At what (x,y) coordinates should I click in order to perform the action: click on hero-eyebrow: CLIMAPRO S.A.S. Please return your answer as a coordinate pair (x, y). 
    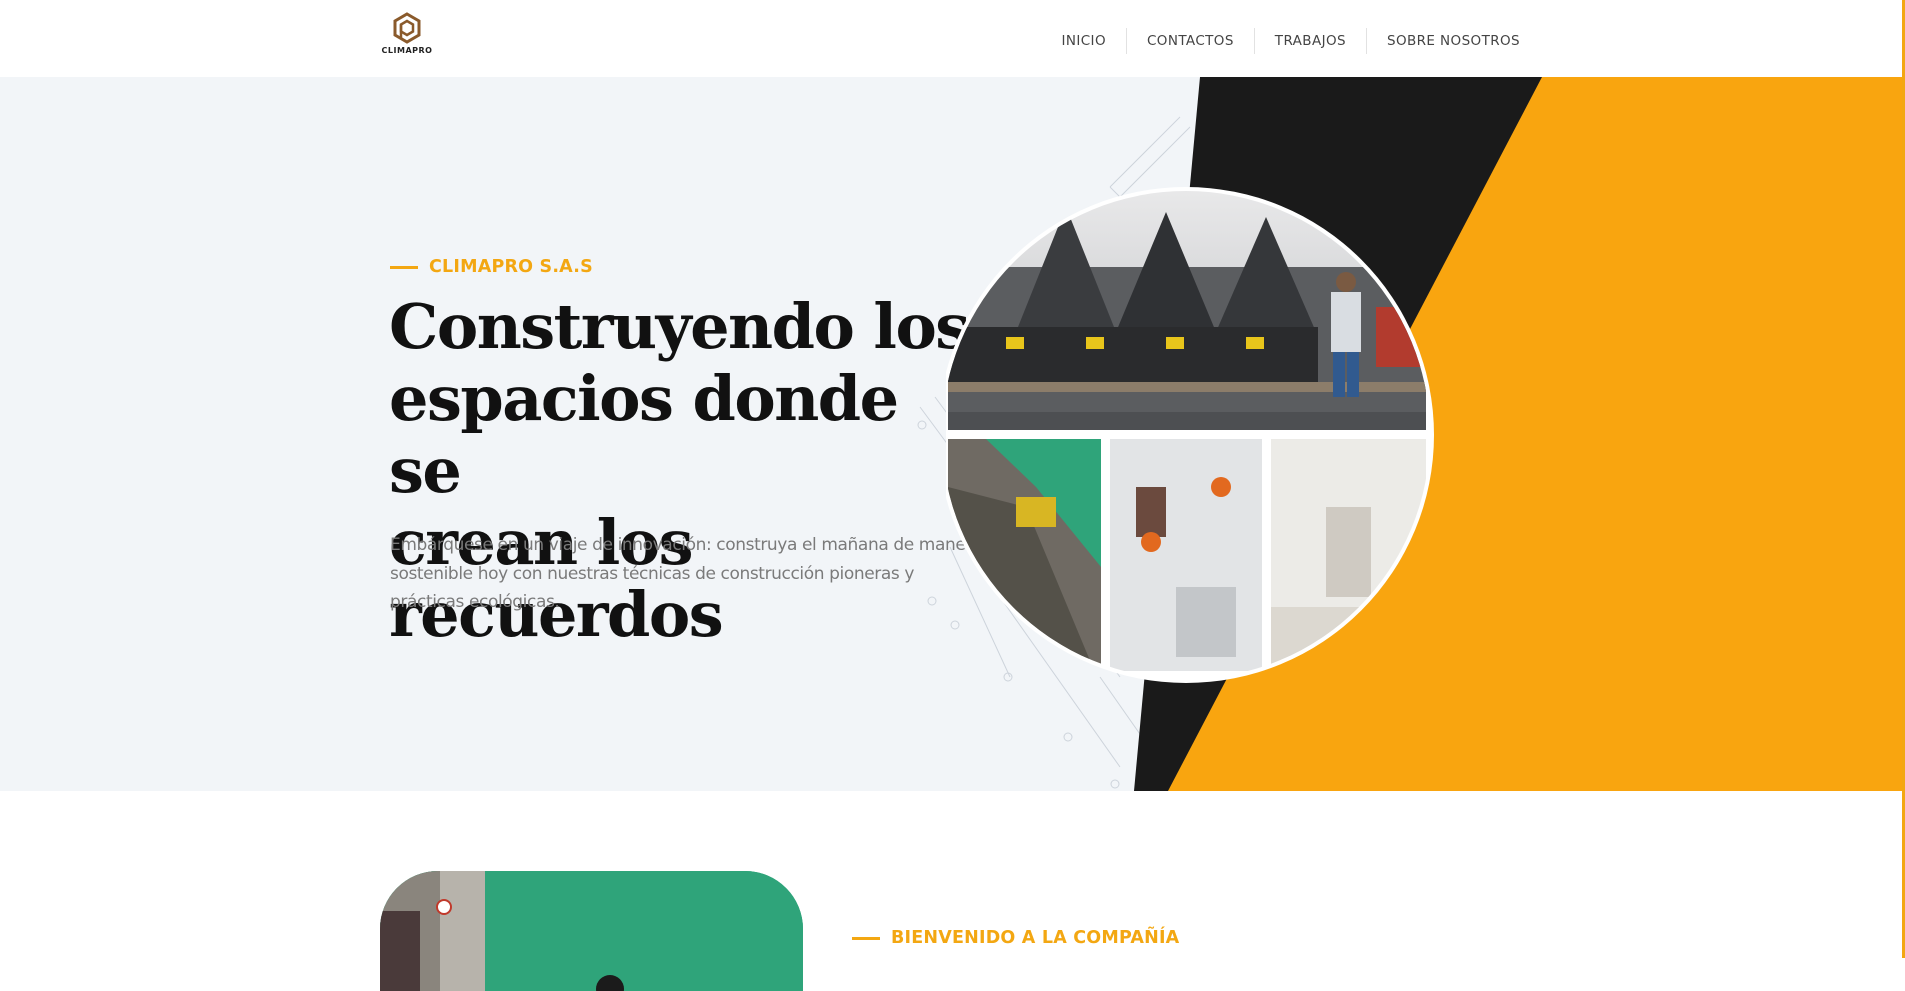
    Looking at the image, I should click on (491, 267).